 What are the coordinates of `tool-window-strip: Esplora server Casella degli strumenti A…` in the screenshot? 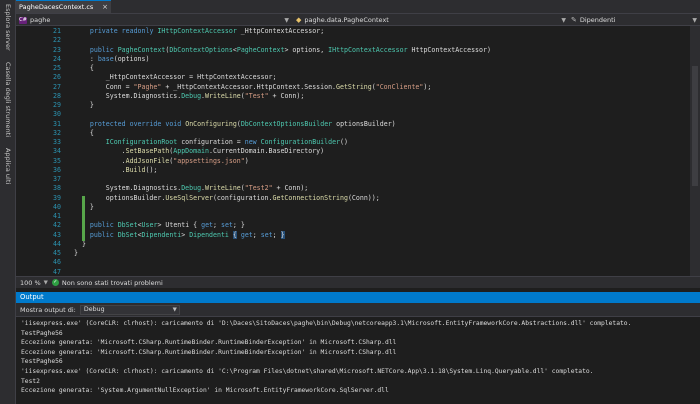 It's located at (8, 202).